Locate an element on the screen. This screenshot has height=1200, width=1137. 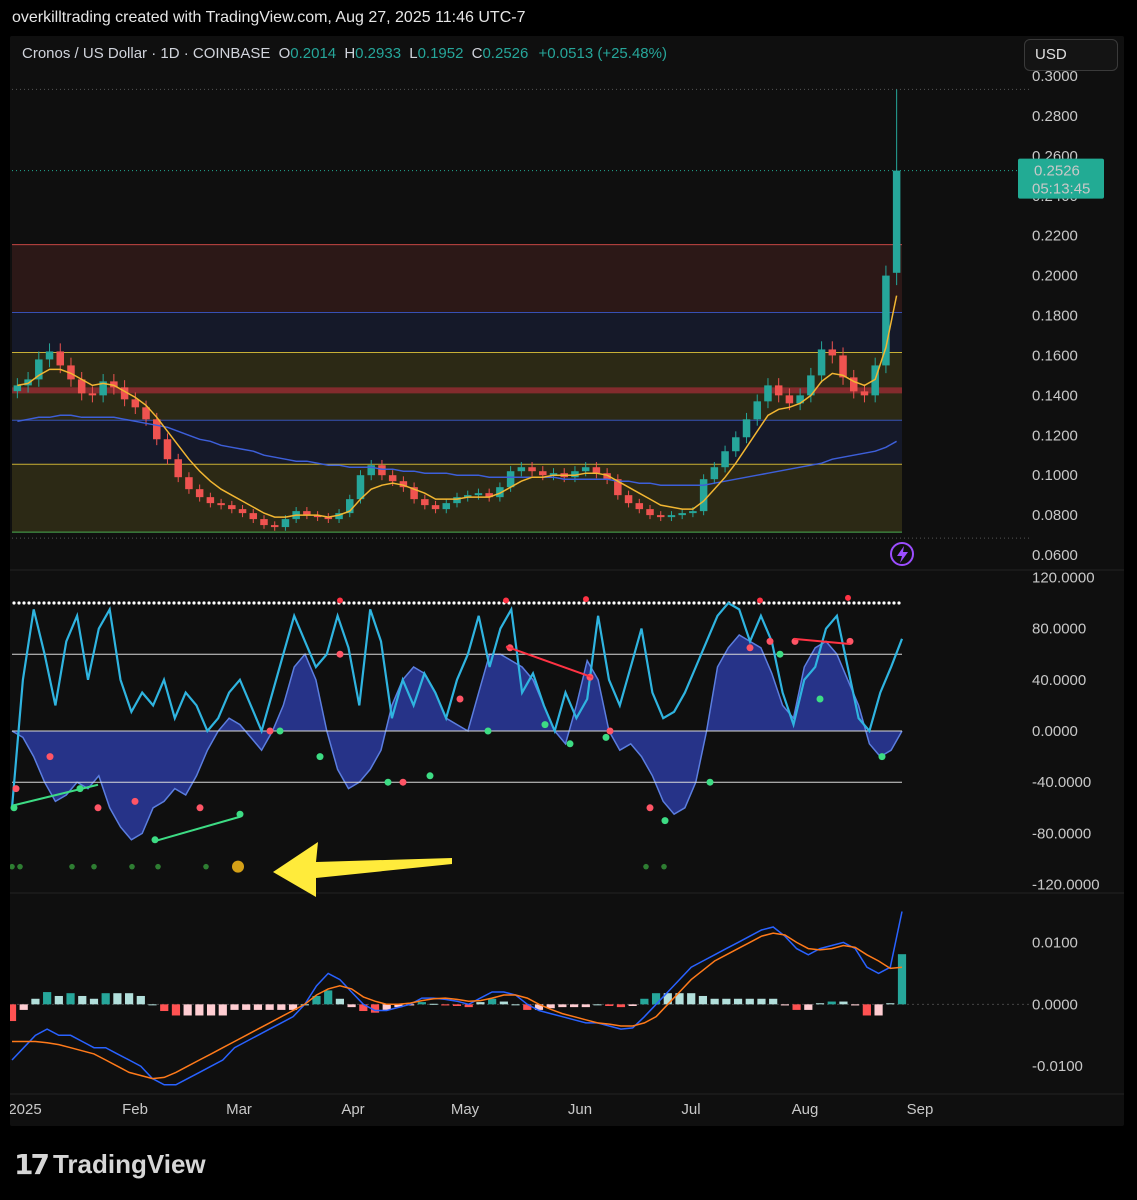
lightning-alert-icon is located at coordinates (902, 554).